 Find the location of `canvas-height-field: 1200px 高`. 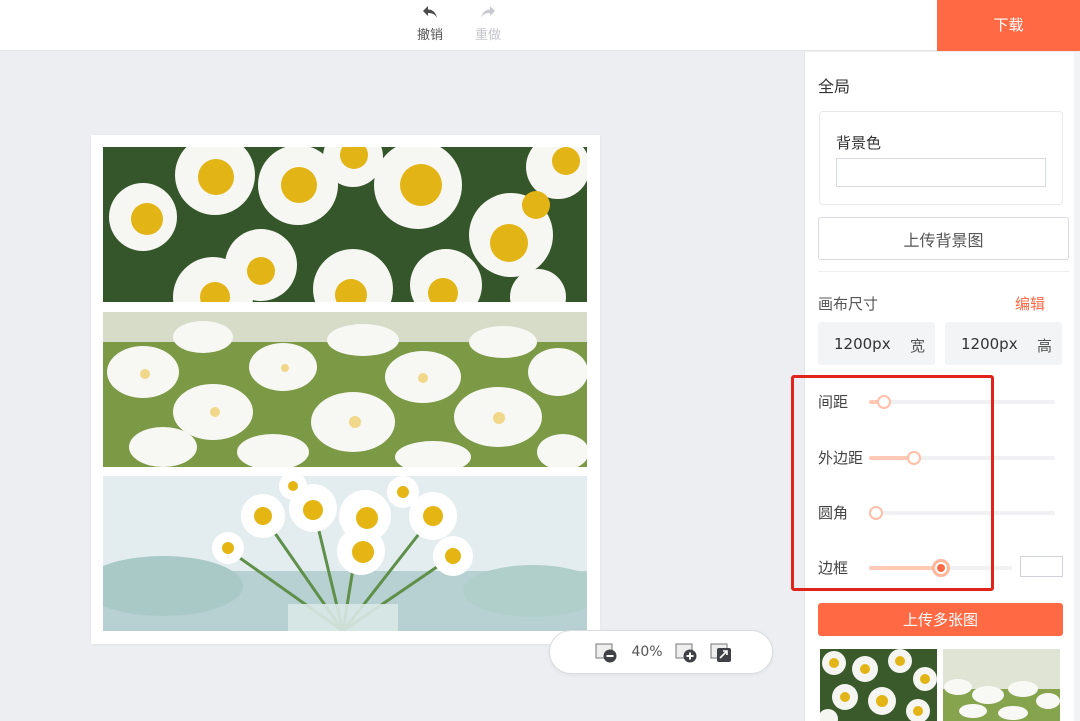

canvas-height-field: 1200px 高 is located at coordinates (1003, 343).